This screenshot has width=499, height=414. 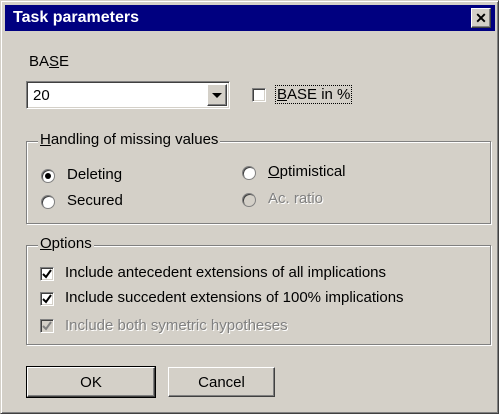 What do you see at coordinates (66, 243) in the screenshot?
I see `options-legend: Options` at bounding box center [66, 243].